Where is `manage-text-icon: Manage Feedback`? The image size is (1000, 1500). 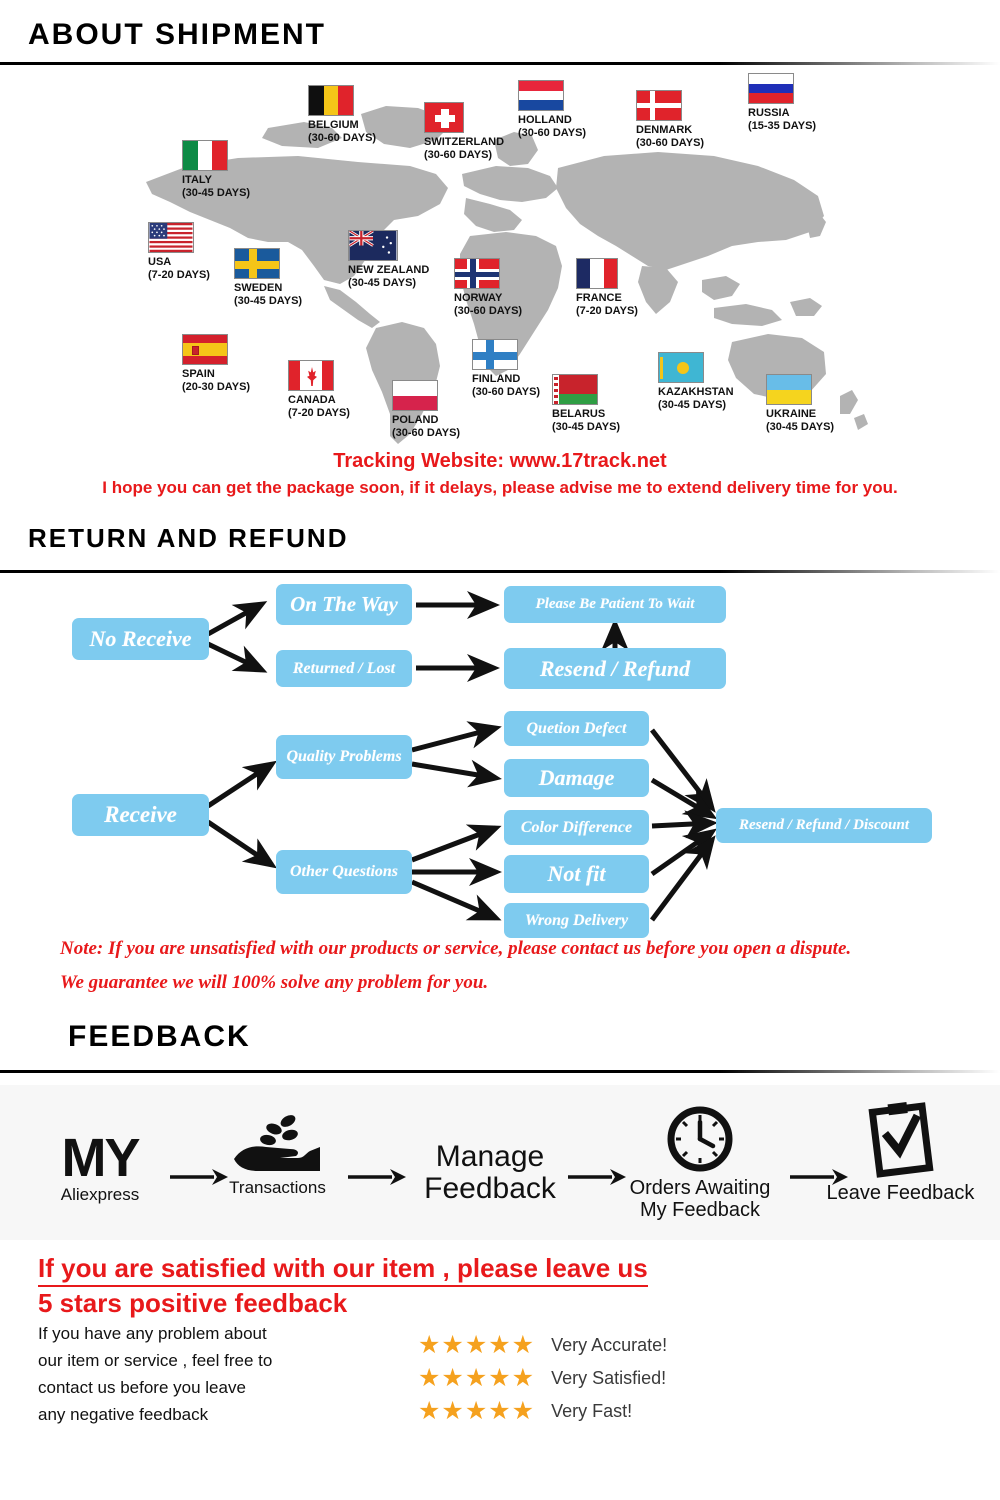 manage-text-icon: Manage Feedback is located at coordinates (490, 1172).